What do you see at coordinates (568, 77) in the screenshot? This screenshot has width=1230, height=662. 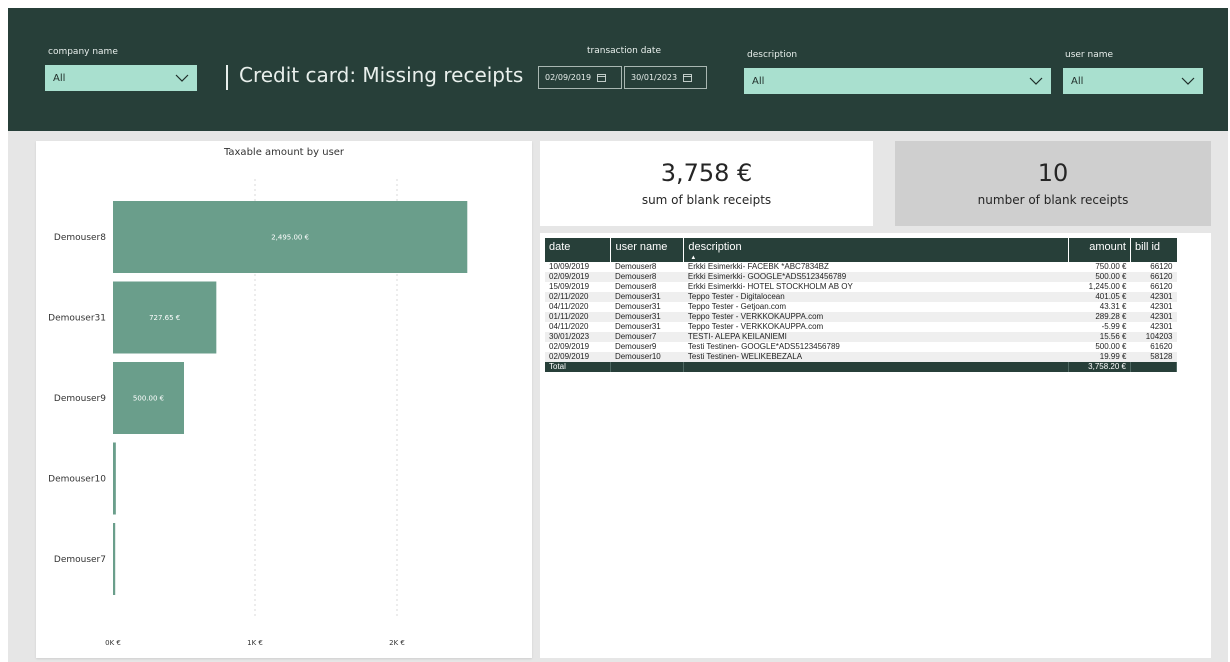 I see `date-from-value: 02/09/2019` at bounding box center [568, 77].